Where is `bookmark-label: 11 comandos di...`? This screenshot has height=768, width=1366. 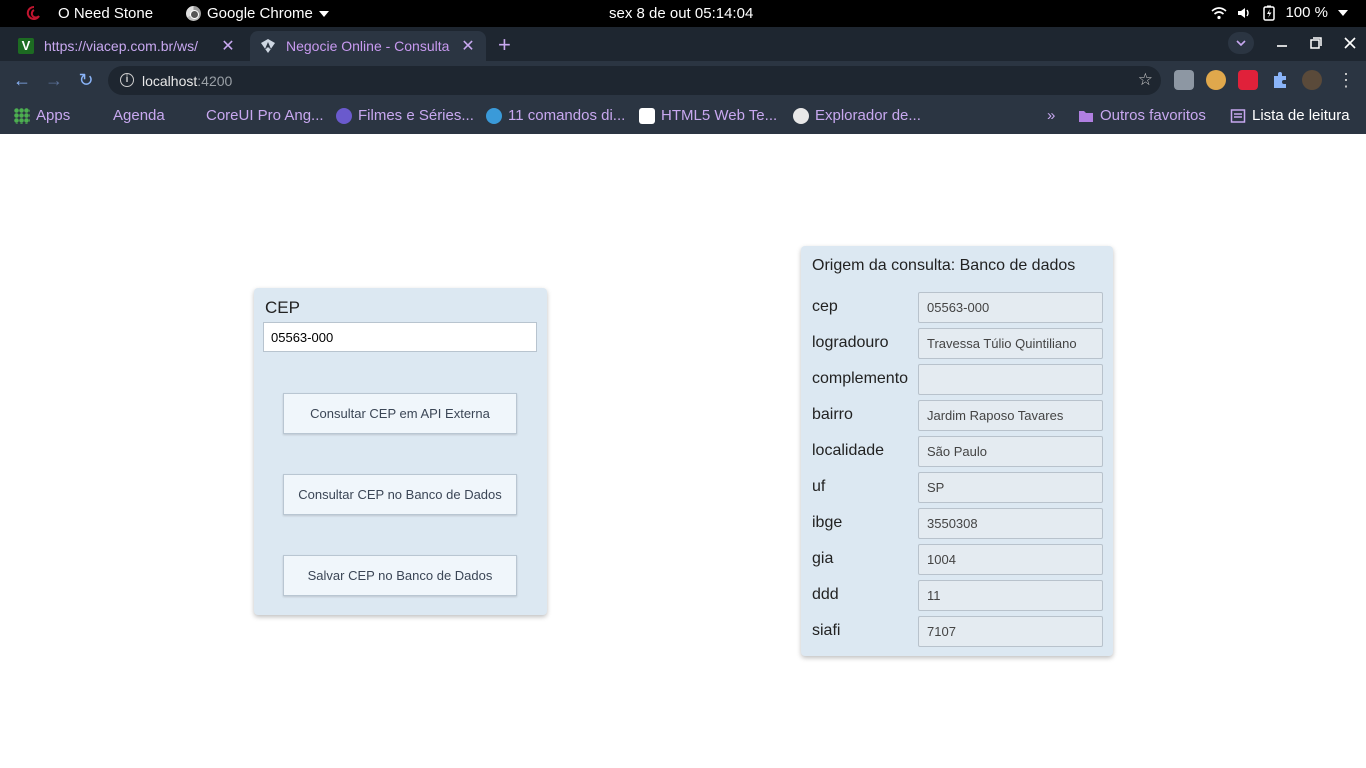 bookmark-label: 11 comandos di... is located at coordinates (567, 115).